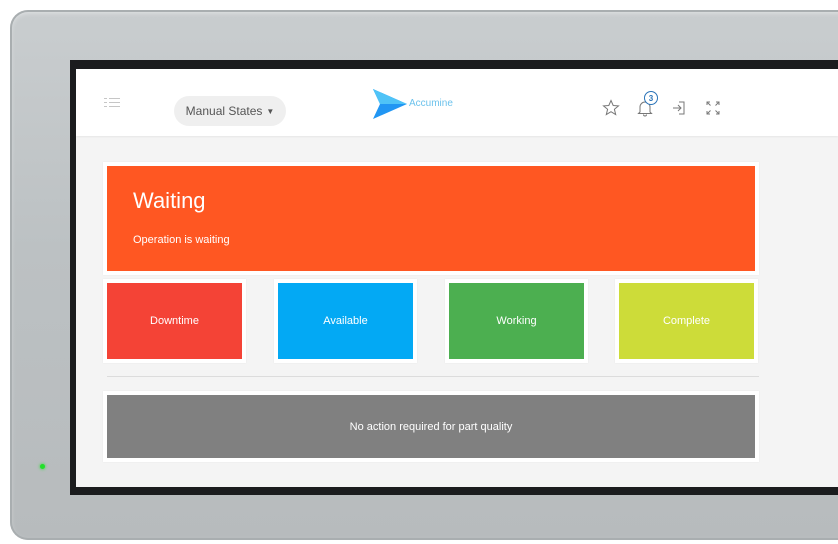 The image size is (838, 544). I want to click on brand-name: Accumine, so click(431, 103).